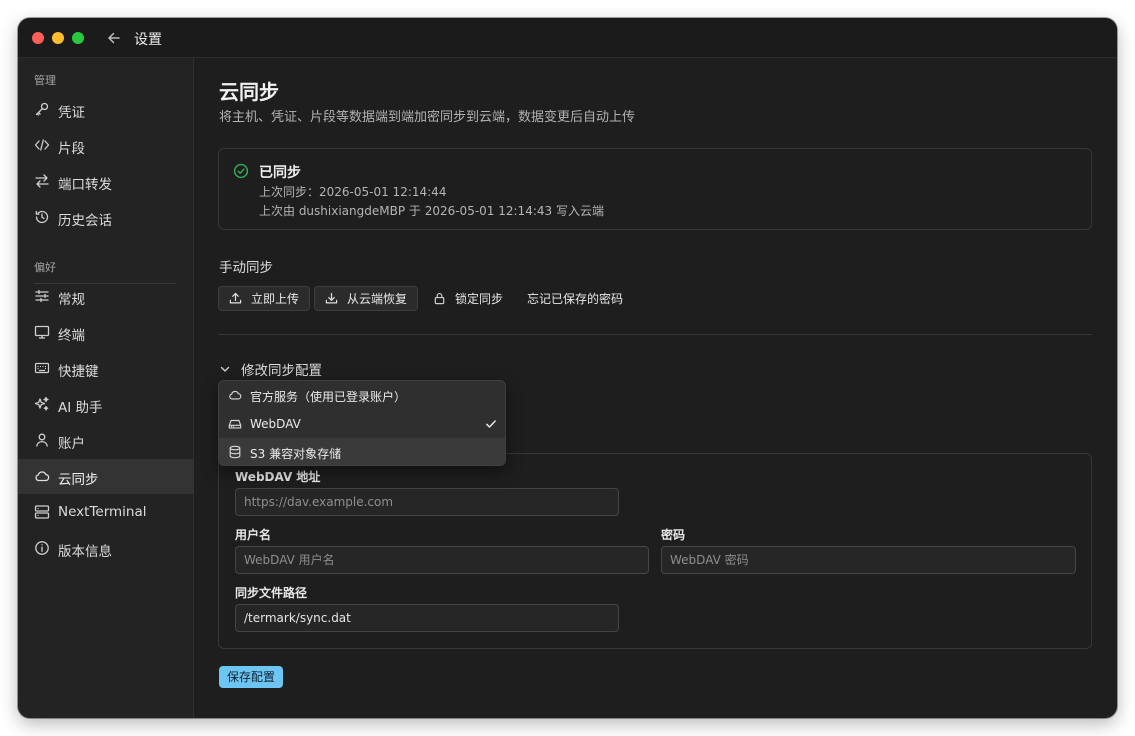 This screenshot has height=736, width=1135. Describe the element at coordinates (427, 117) in the screenshot. I see `page-description: 将主机、凭证、片段等数据端到端加密同步到云端，数据变更后自动上传` at that location.